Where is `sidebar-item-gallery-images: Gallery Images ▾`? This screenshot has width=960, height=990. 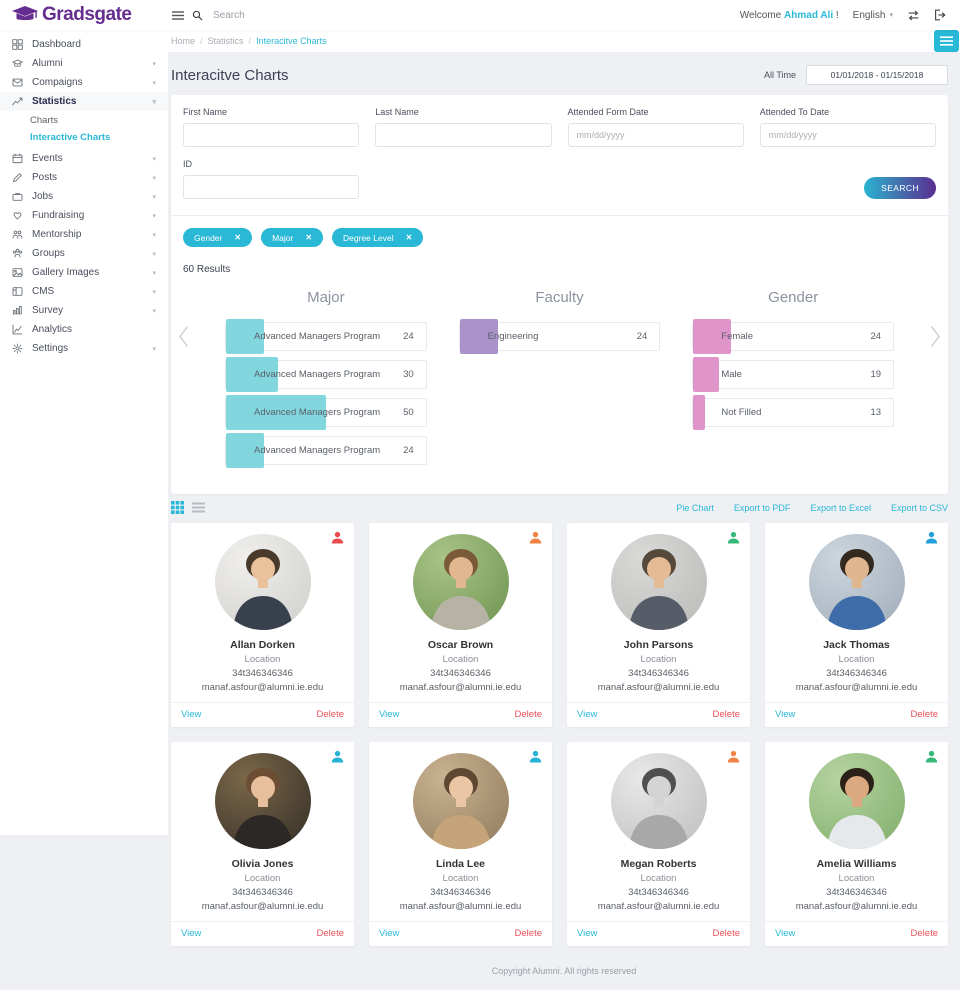
sidebar-item-gallery-images: Gallery Images ▾ is located at coordinates (84, 272).